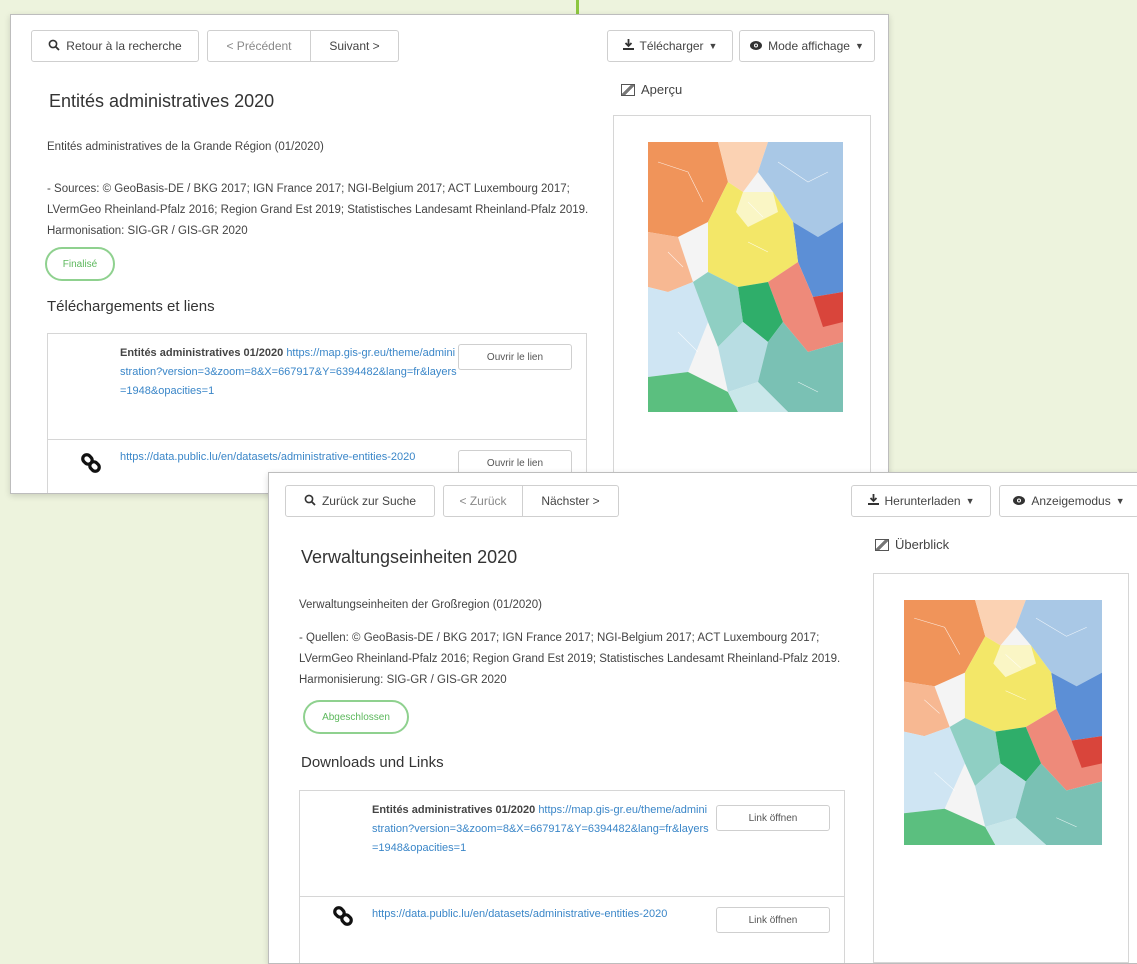  I want to click on previous-button: < Précédent, so click(259, 46).